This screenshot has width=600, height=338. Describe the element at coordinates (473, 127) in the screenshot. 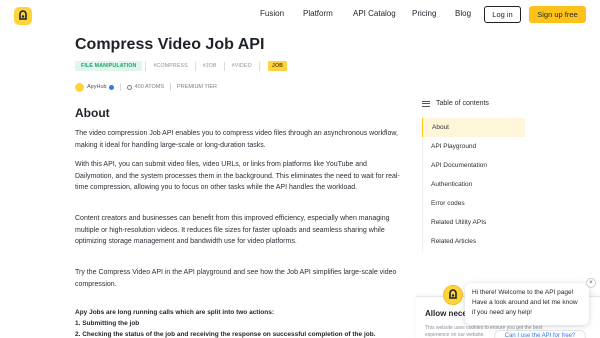

I see `toc-item-about: About` at that location.